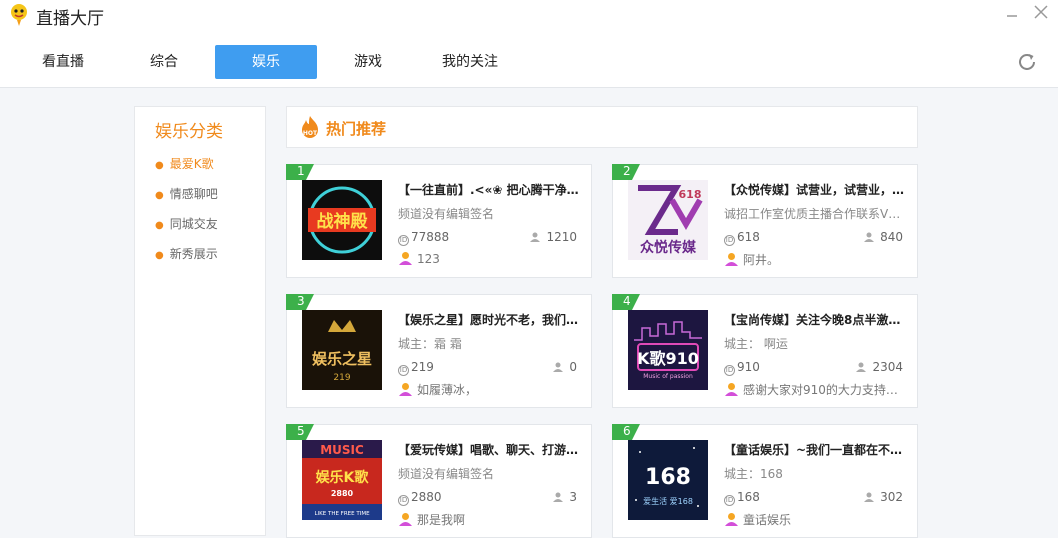 The height and width of the screenshot is (538, 1058). Describe the element at coordinates (602, 127) in the screenshot. I see `hot-section-header: HOT 热门推荐` at that location.